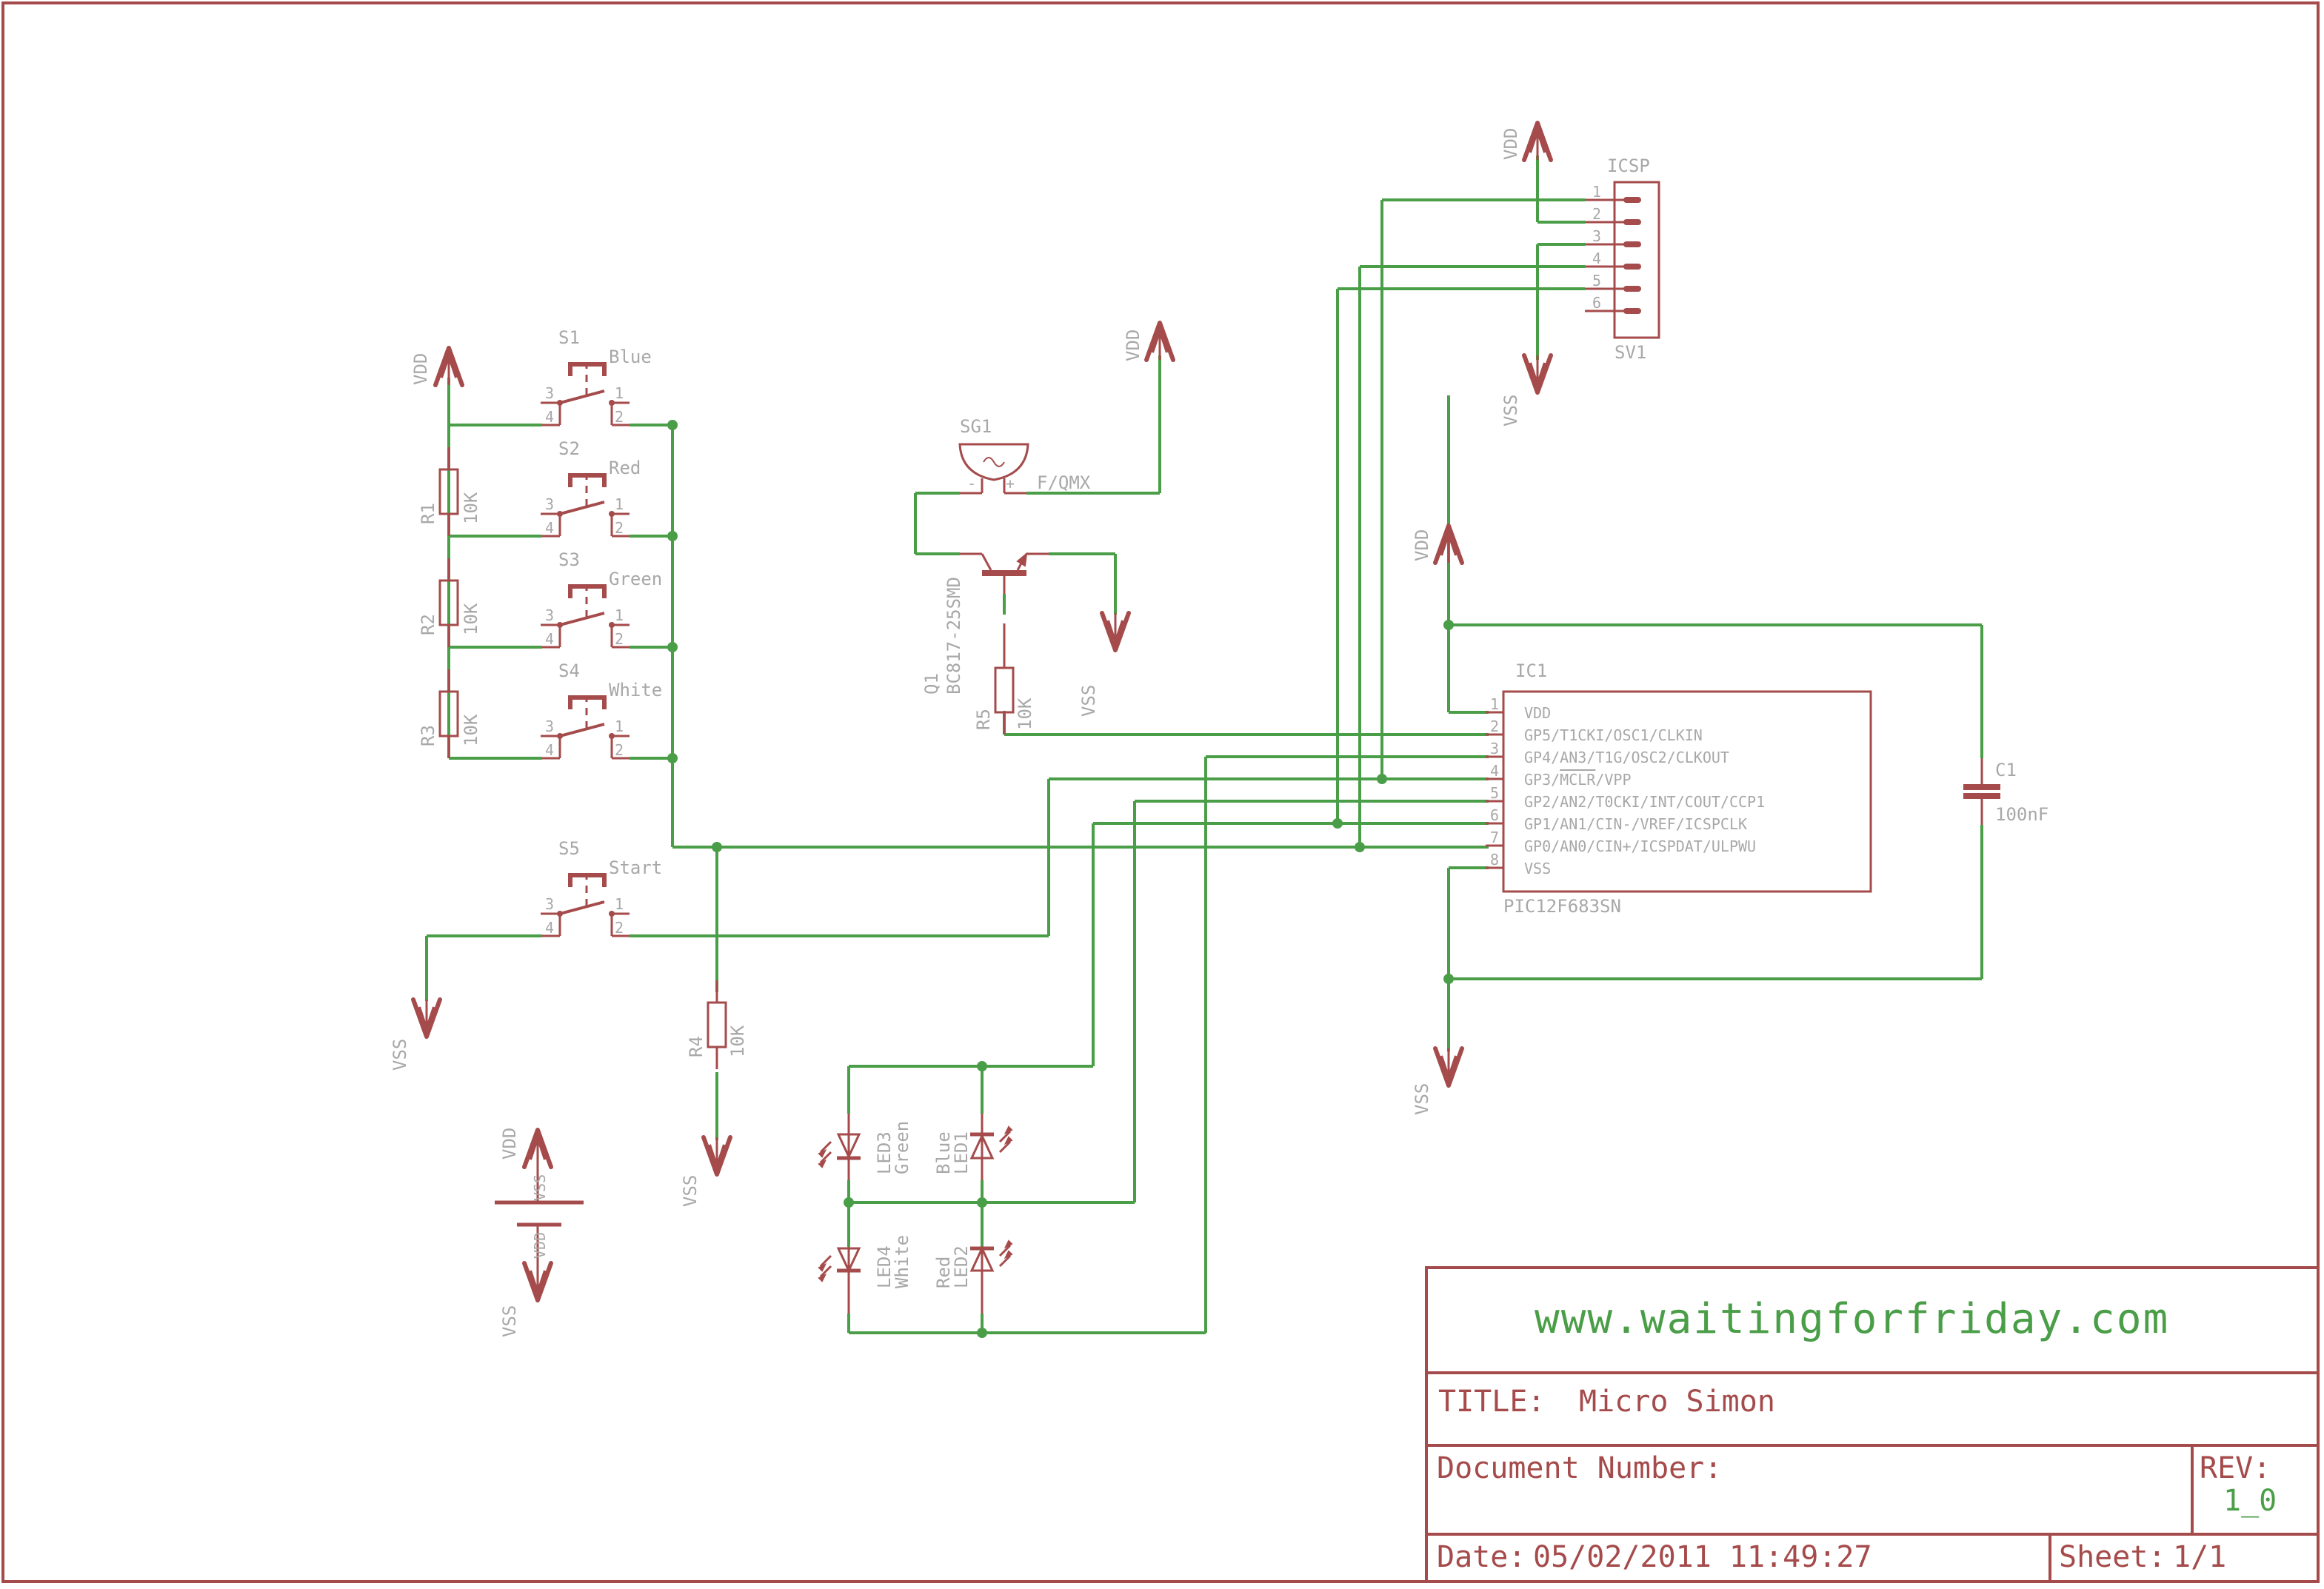 This screenshot has width=2324, height=1589. I want to click on icsp-pin-number: 4, so click(1596, 258).